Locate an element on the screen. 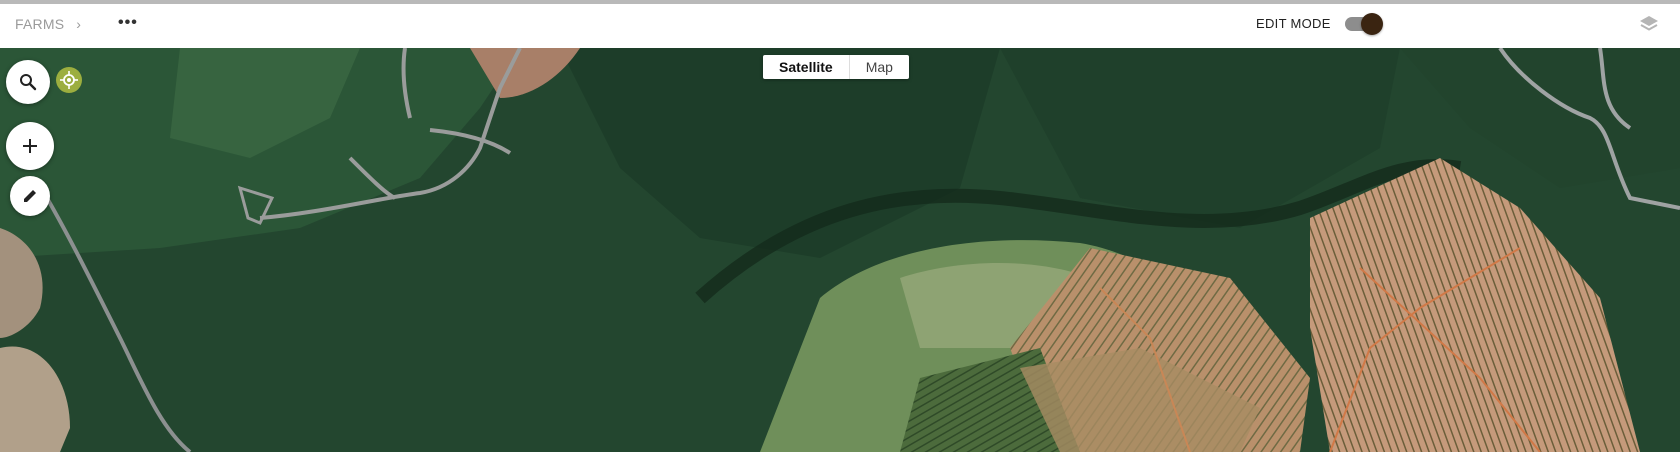  map-type-toggle: Satellite Map is located at coordinates (836, 67).